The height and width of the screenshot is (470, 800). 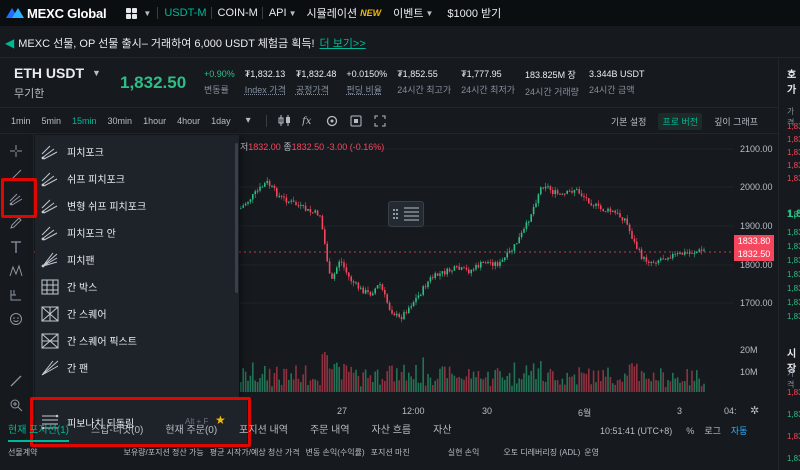 I want to click on banner-more-link: 더 보기>>, so click(x=343, y=43).